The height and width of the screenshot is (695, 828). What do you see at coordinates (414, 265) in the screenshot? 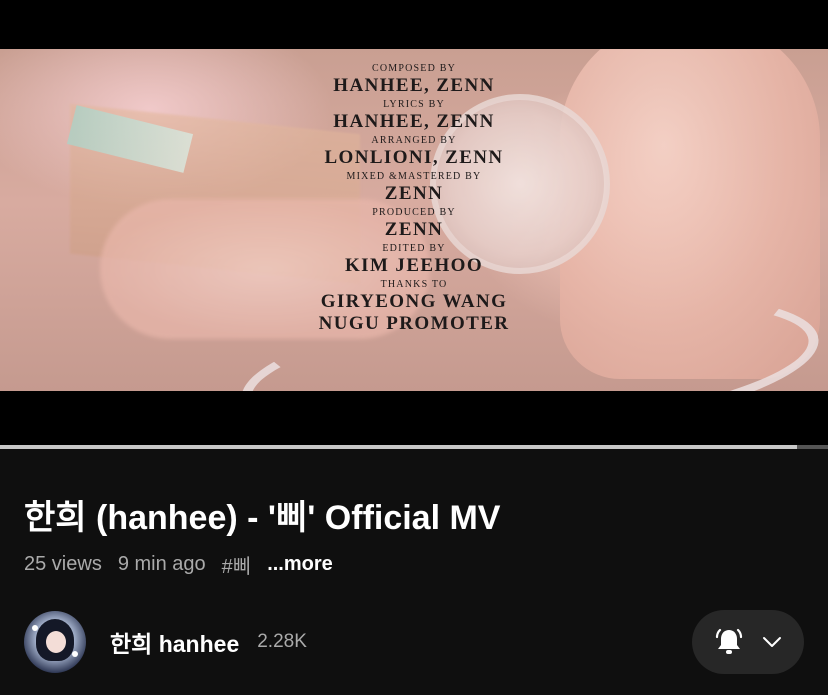
I see `credit-name: KIM JEEHOO` at bounding box center [414, 265].